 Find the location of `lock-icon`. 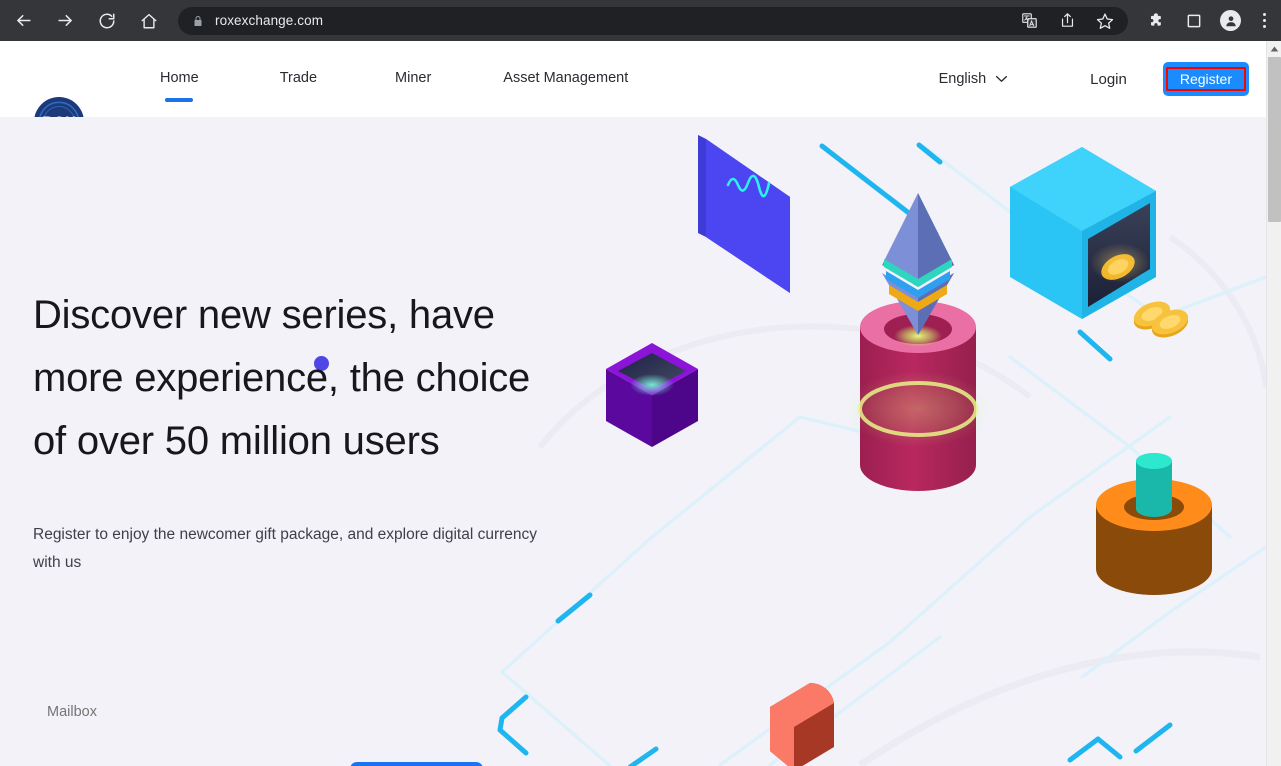

lock-icon is located at coordinates (198, 21).